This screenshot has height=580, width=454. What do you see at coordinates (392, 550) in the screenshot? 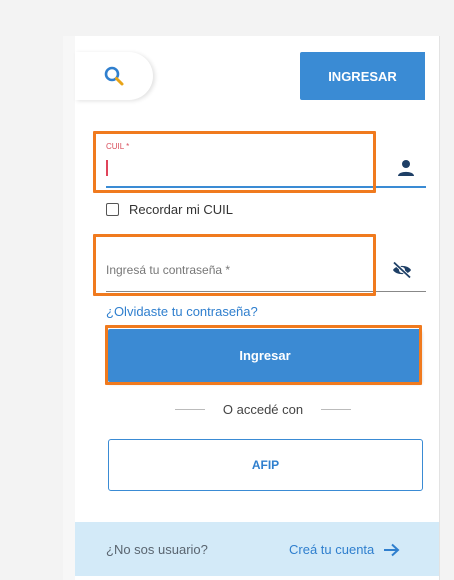
I see `arrow-right-icon` at bounding box center [392, 550].